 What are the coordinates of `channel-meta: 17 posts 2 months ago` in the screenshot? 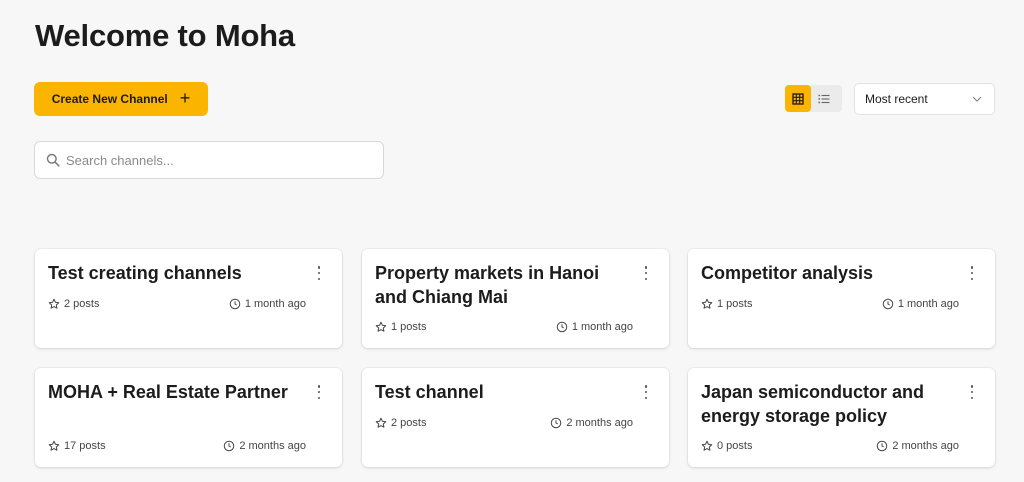 It's located at (177, 446).